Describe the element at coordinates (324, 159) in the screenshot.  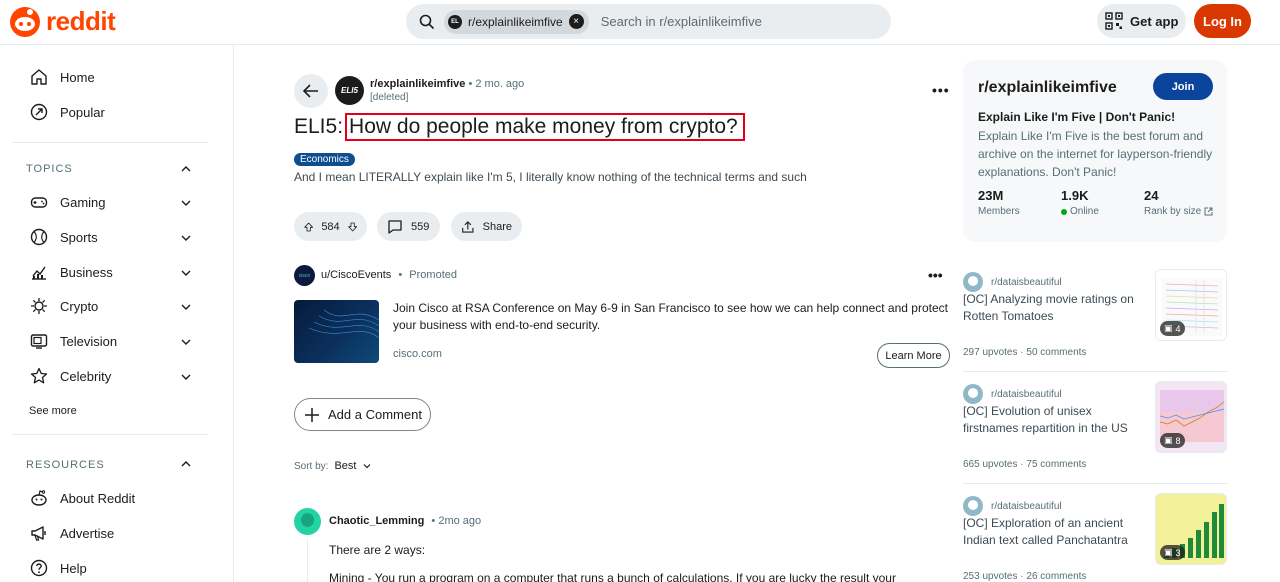
I see `post-flair: Economics` at that location.